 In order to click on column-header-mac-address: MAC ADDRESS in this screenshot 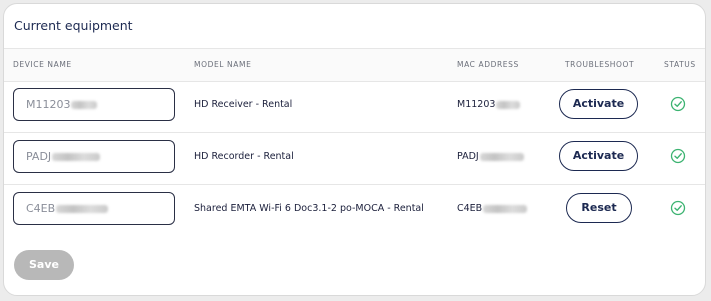, I will do `click(488, 64)`.